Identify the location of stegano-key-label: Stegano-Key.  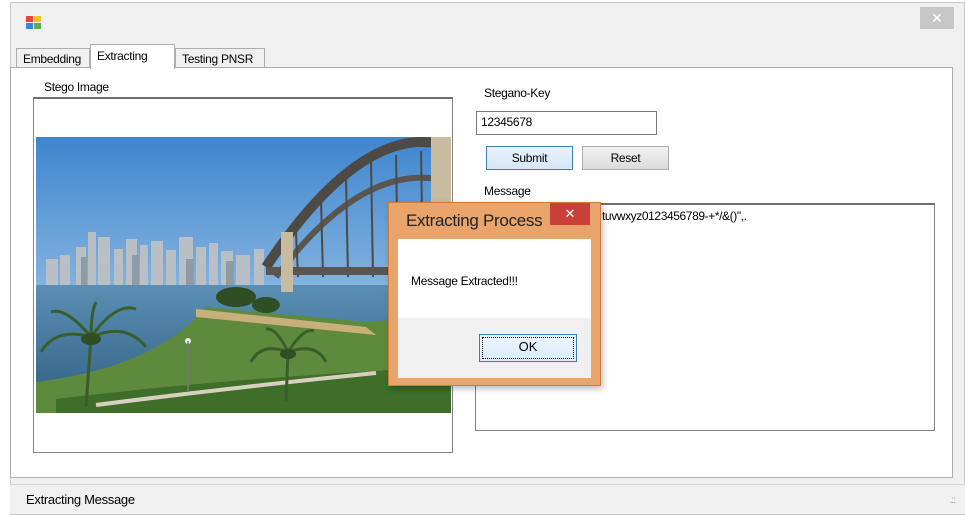
(517, 93).